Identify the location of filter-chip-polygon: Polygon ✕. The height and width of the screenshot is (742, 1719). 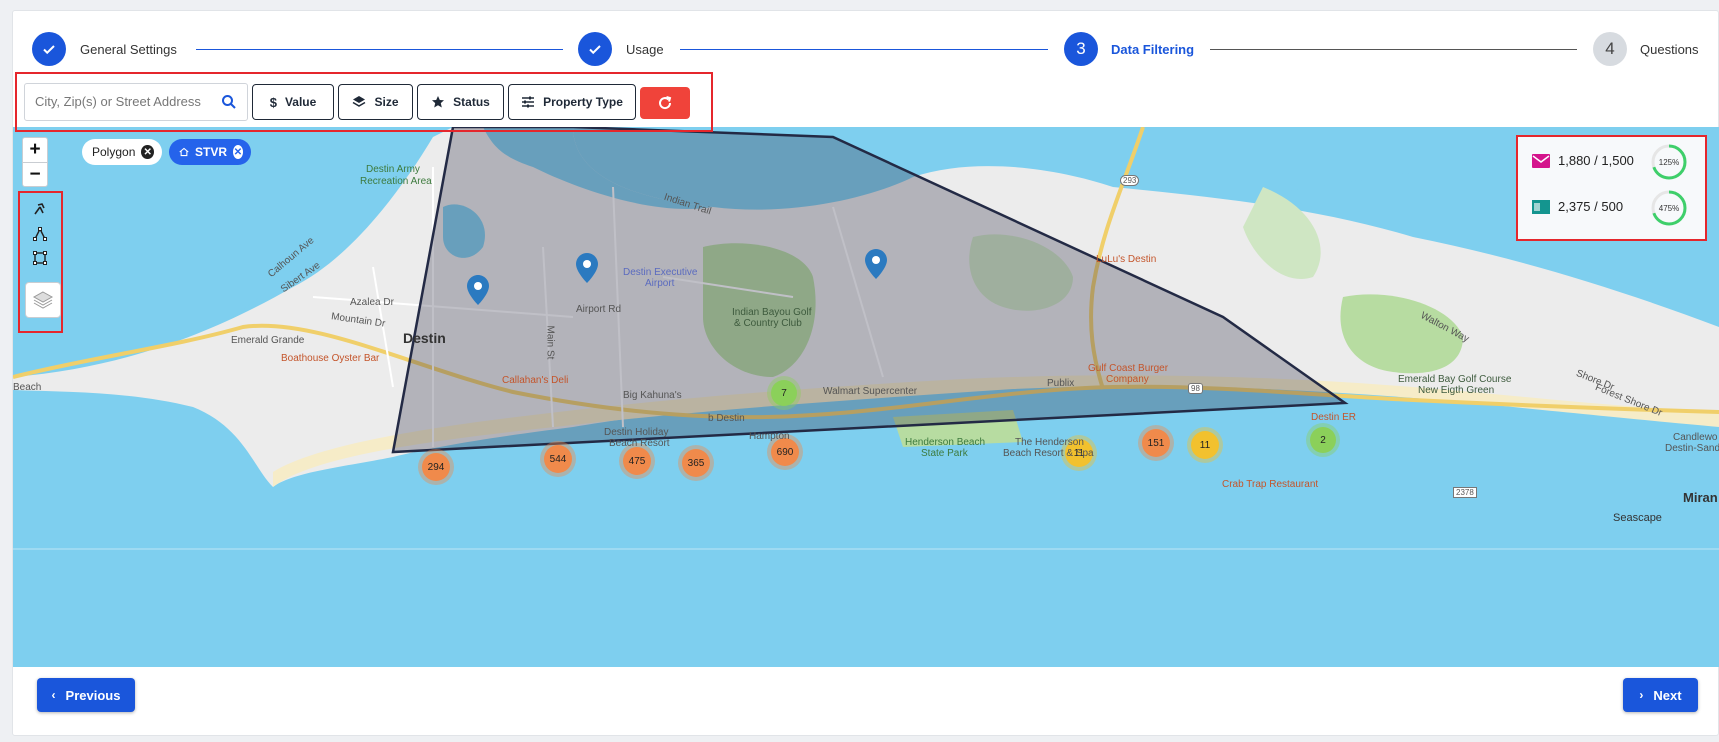
(122, 152).